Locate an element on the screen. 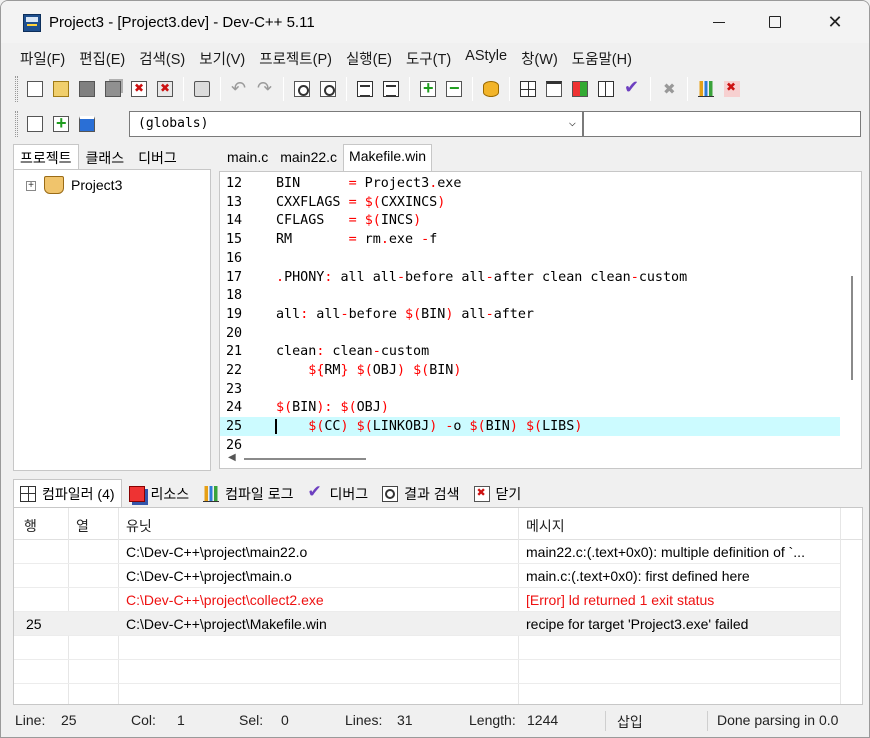 The height and width of the screenshot is (738, 870). replace-button is located at coordinates (328, 89).